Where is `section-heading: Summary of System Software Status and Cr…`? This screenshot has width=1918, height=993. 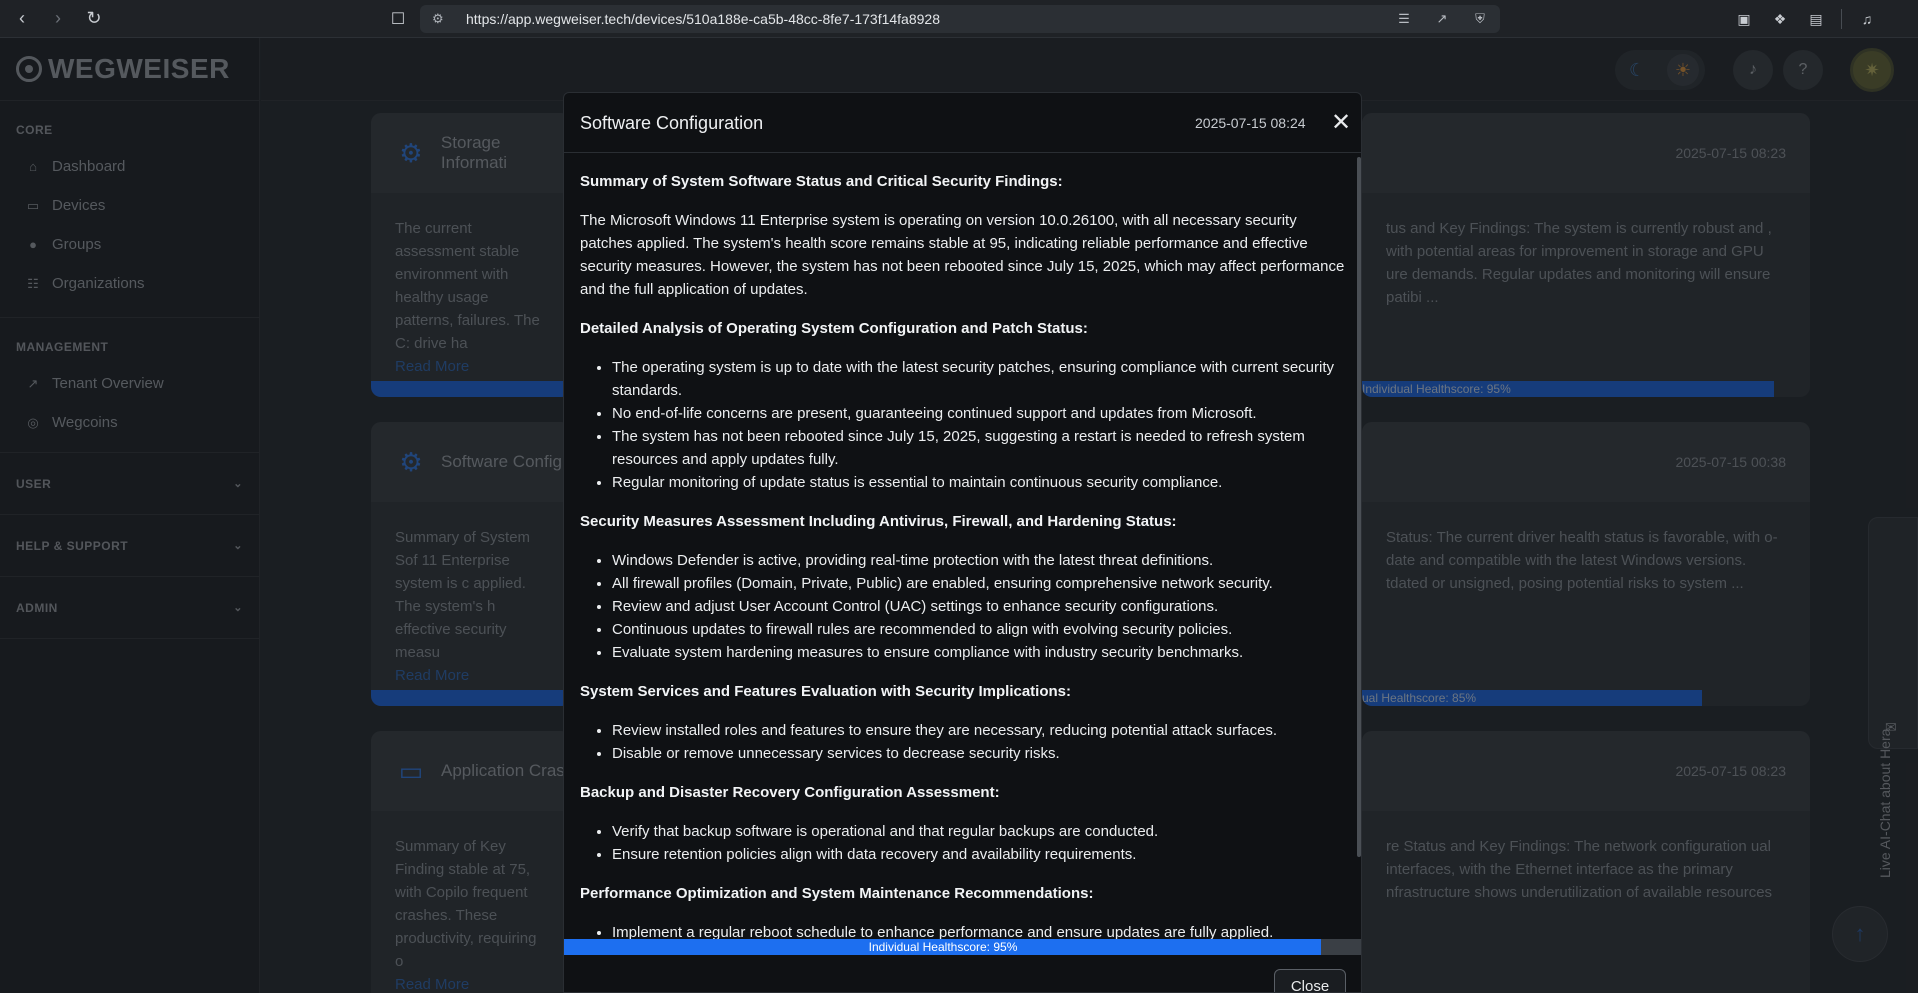
section-heading: Summary of System Software Status and Cr… is located at coordinates (821, 181).